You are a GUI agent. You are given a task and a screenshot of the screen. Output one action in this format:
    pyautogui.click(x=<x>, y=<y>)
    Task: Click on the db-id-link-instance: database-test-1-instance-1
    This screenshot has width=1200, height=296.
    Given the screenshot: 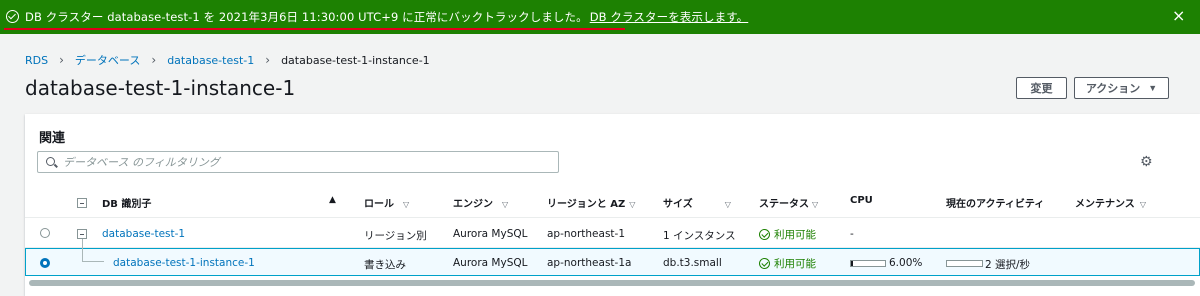 What is the action you would take?
    pyautogui.click(x=184, y=263)
    